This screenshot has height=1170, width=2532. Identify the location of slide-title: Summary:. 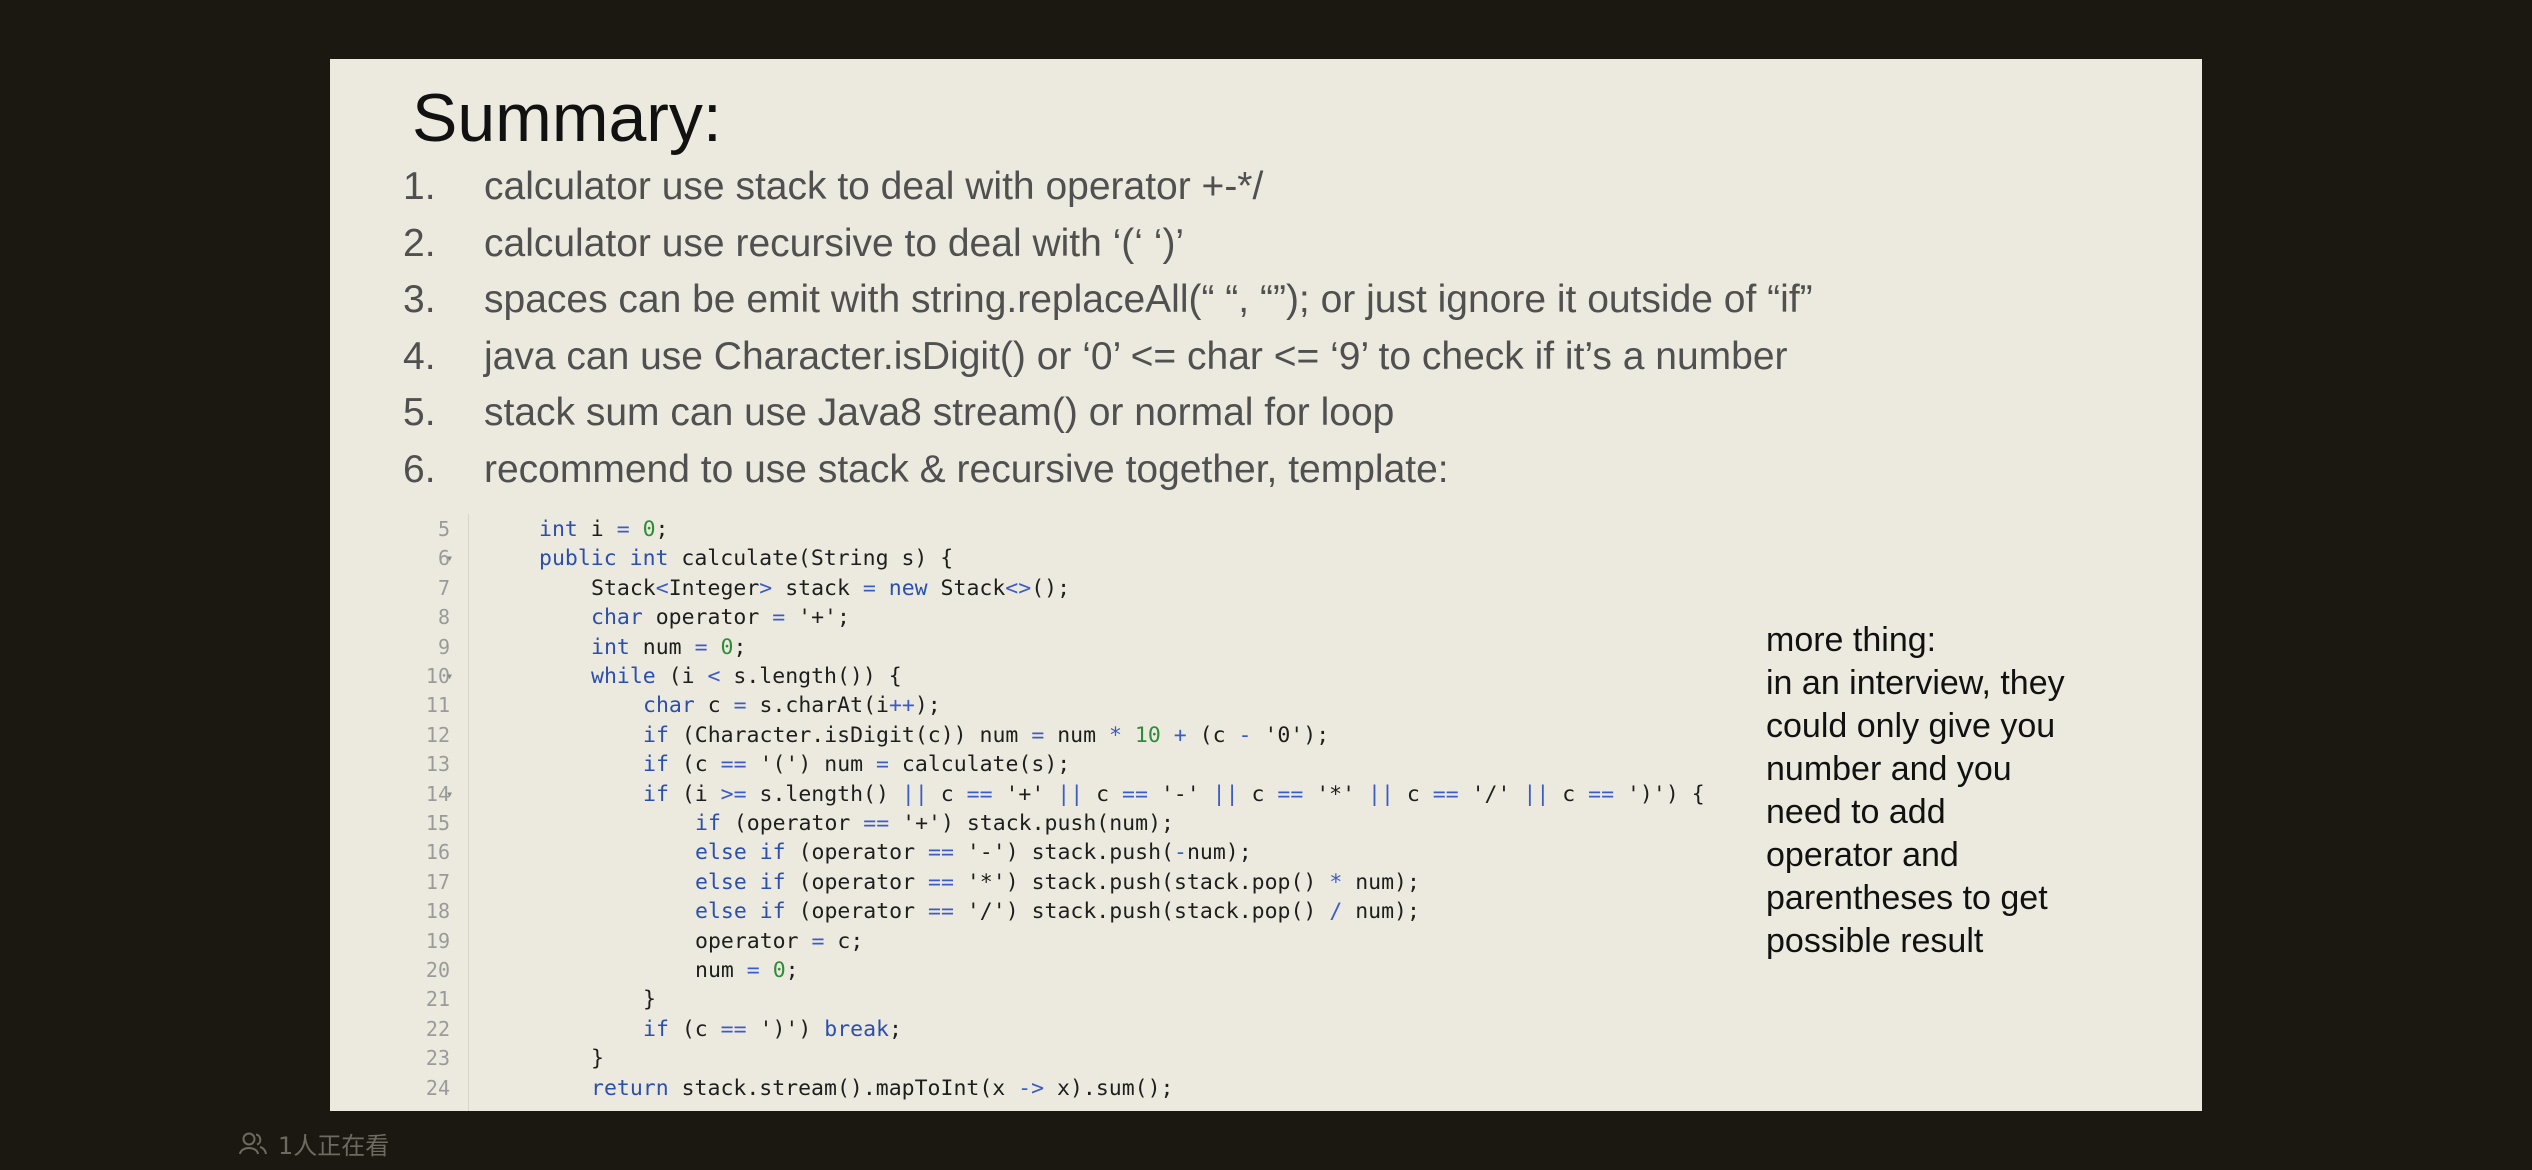
(567, 118).